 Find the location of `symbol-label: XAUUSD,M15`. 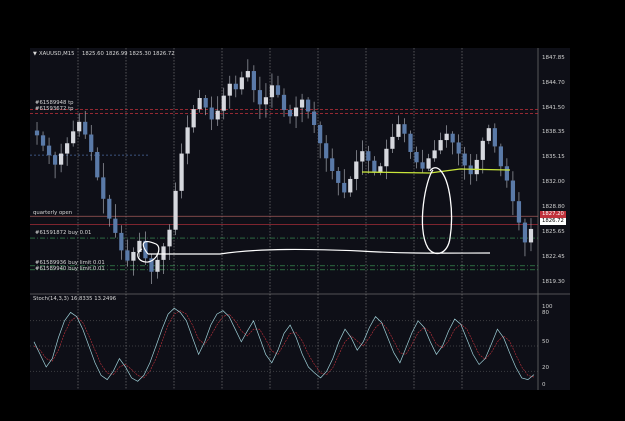

symbol-label: XAUUSD,M15 is located at coordinates (57, 54).